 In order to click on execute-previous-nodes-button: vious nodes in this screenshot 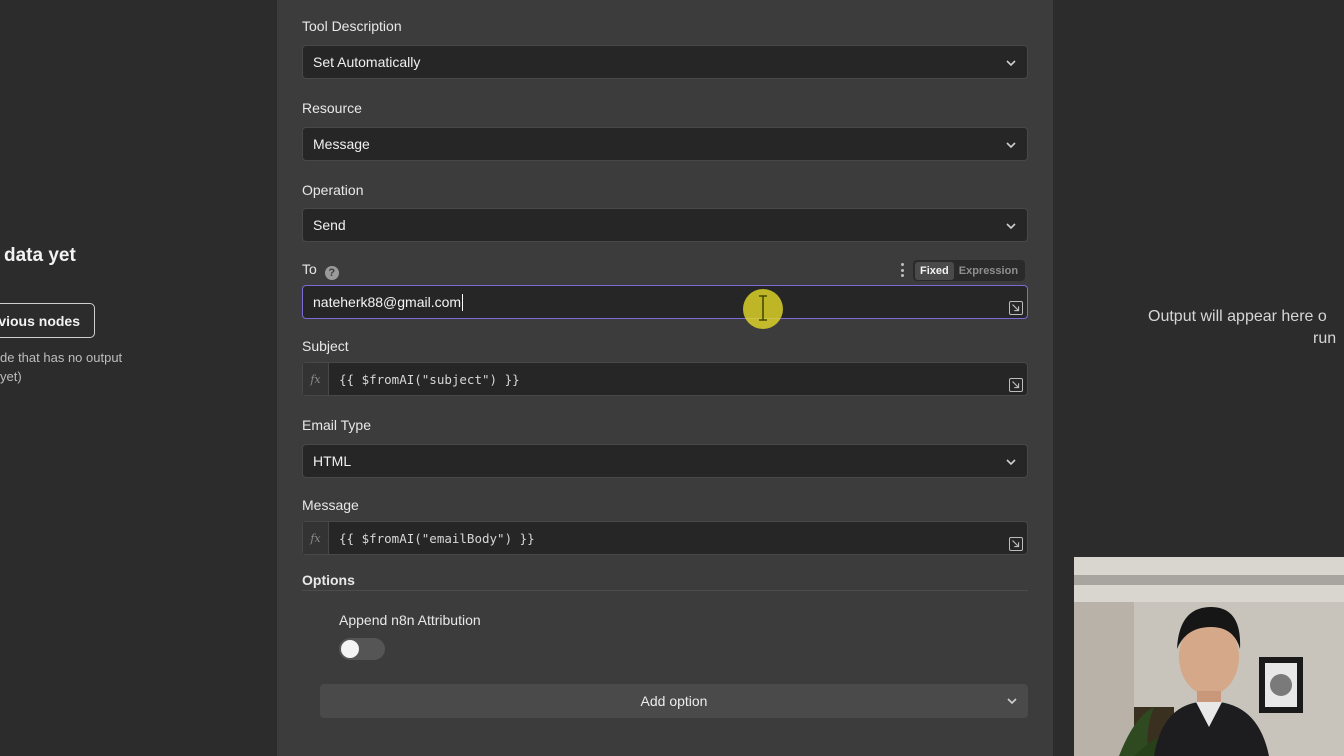, I will do `click(47, 320)`.